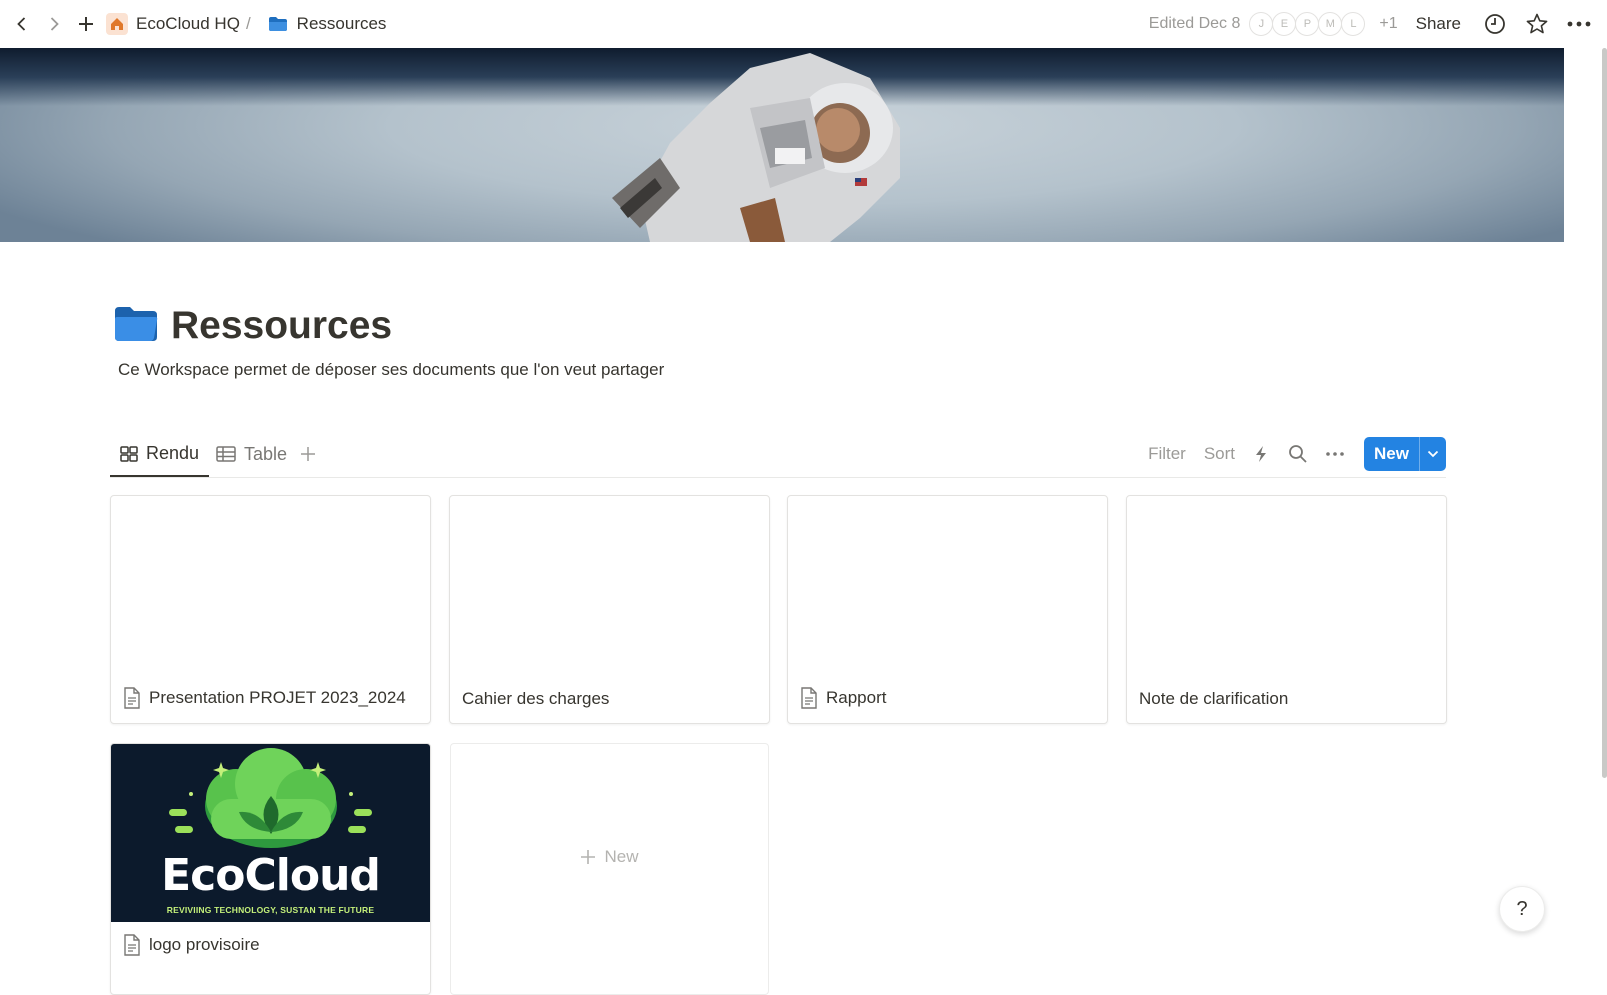 This screenshot has width=1607, height=995. Describe the element at coordinates (621, 856) in the screenshot. I see `new-card-label: New` at that location.